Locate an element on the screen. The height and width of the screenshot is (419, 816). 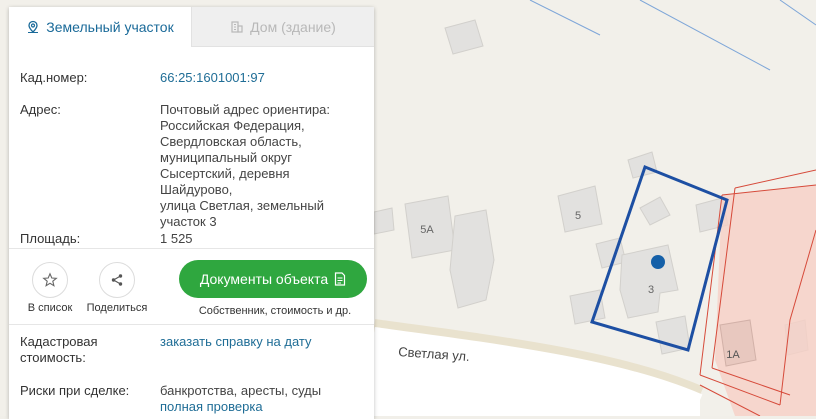
object-documents-button: Документы объекта is located at coordinates (273, 279).